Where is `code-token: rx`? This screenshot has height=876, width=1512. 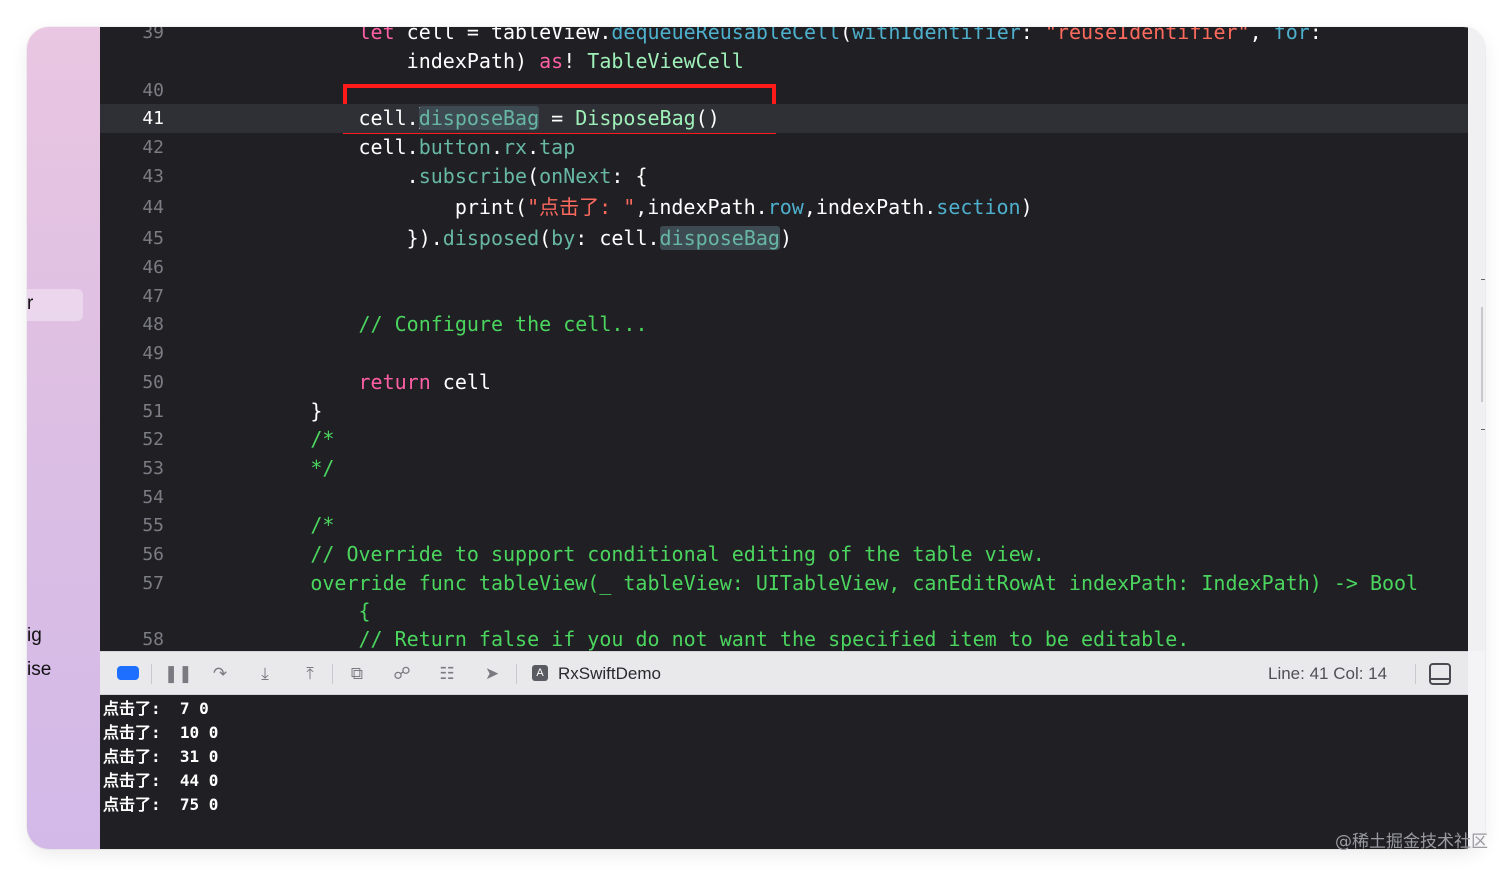 code-token: rx is located at coordinates (515, 147).